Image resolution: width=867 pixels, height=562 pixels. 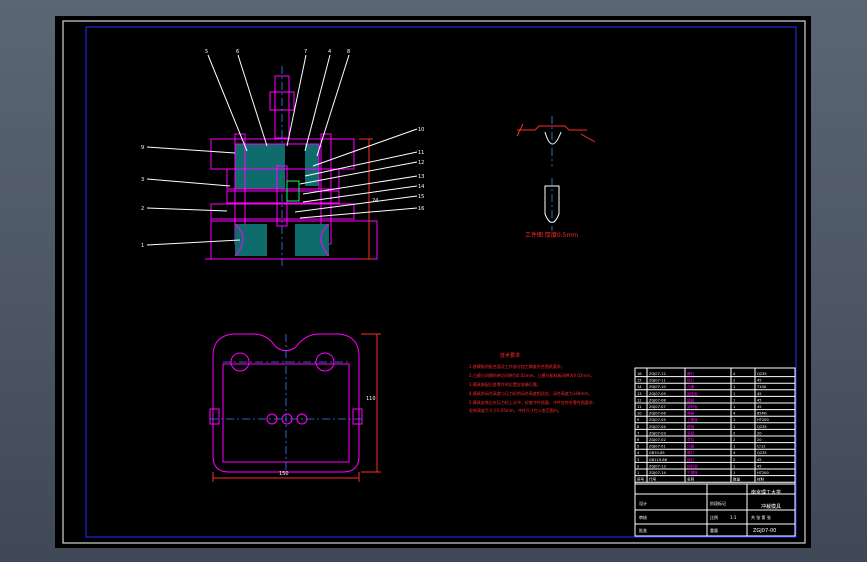 What do you see at coordinates (638, 433) in the screenshot?
I see `bom-cell: 7` at bounding box center [638, 433].